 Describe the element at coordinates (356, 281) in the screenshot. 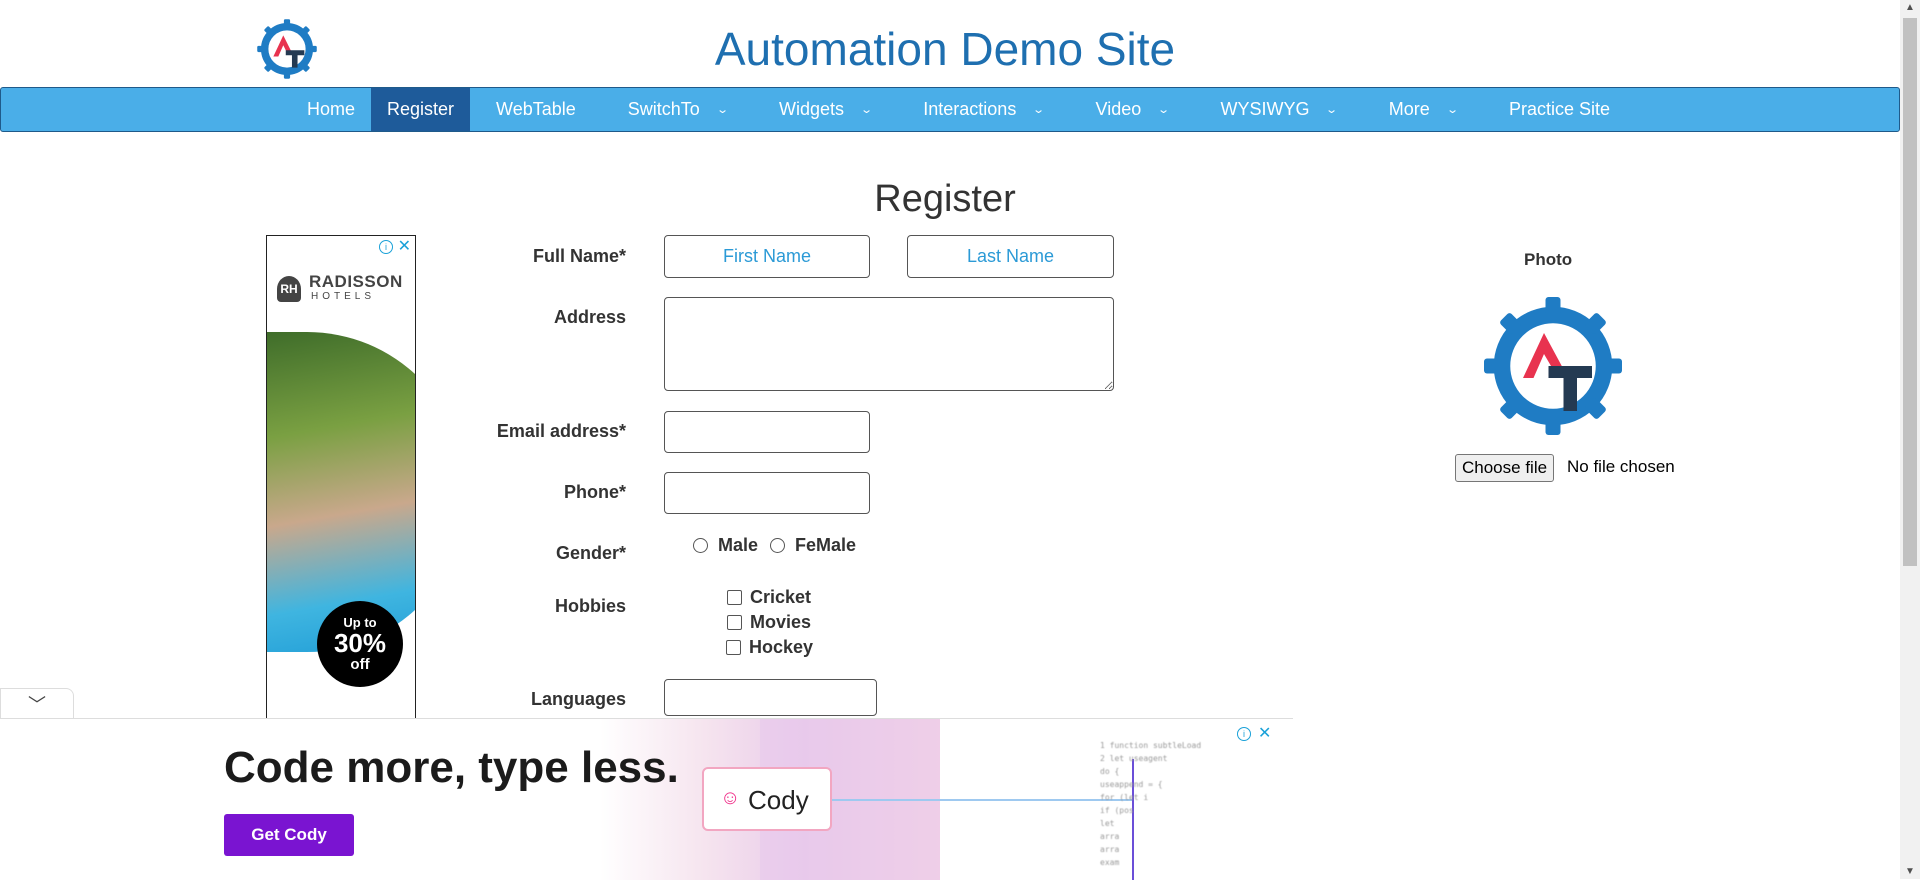

I see `radisson-brand-name: RADISSON` at that location.